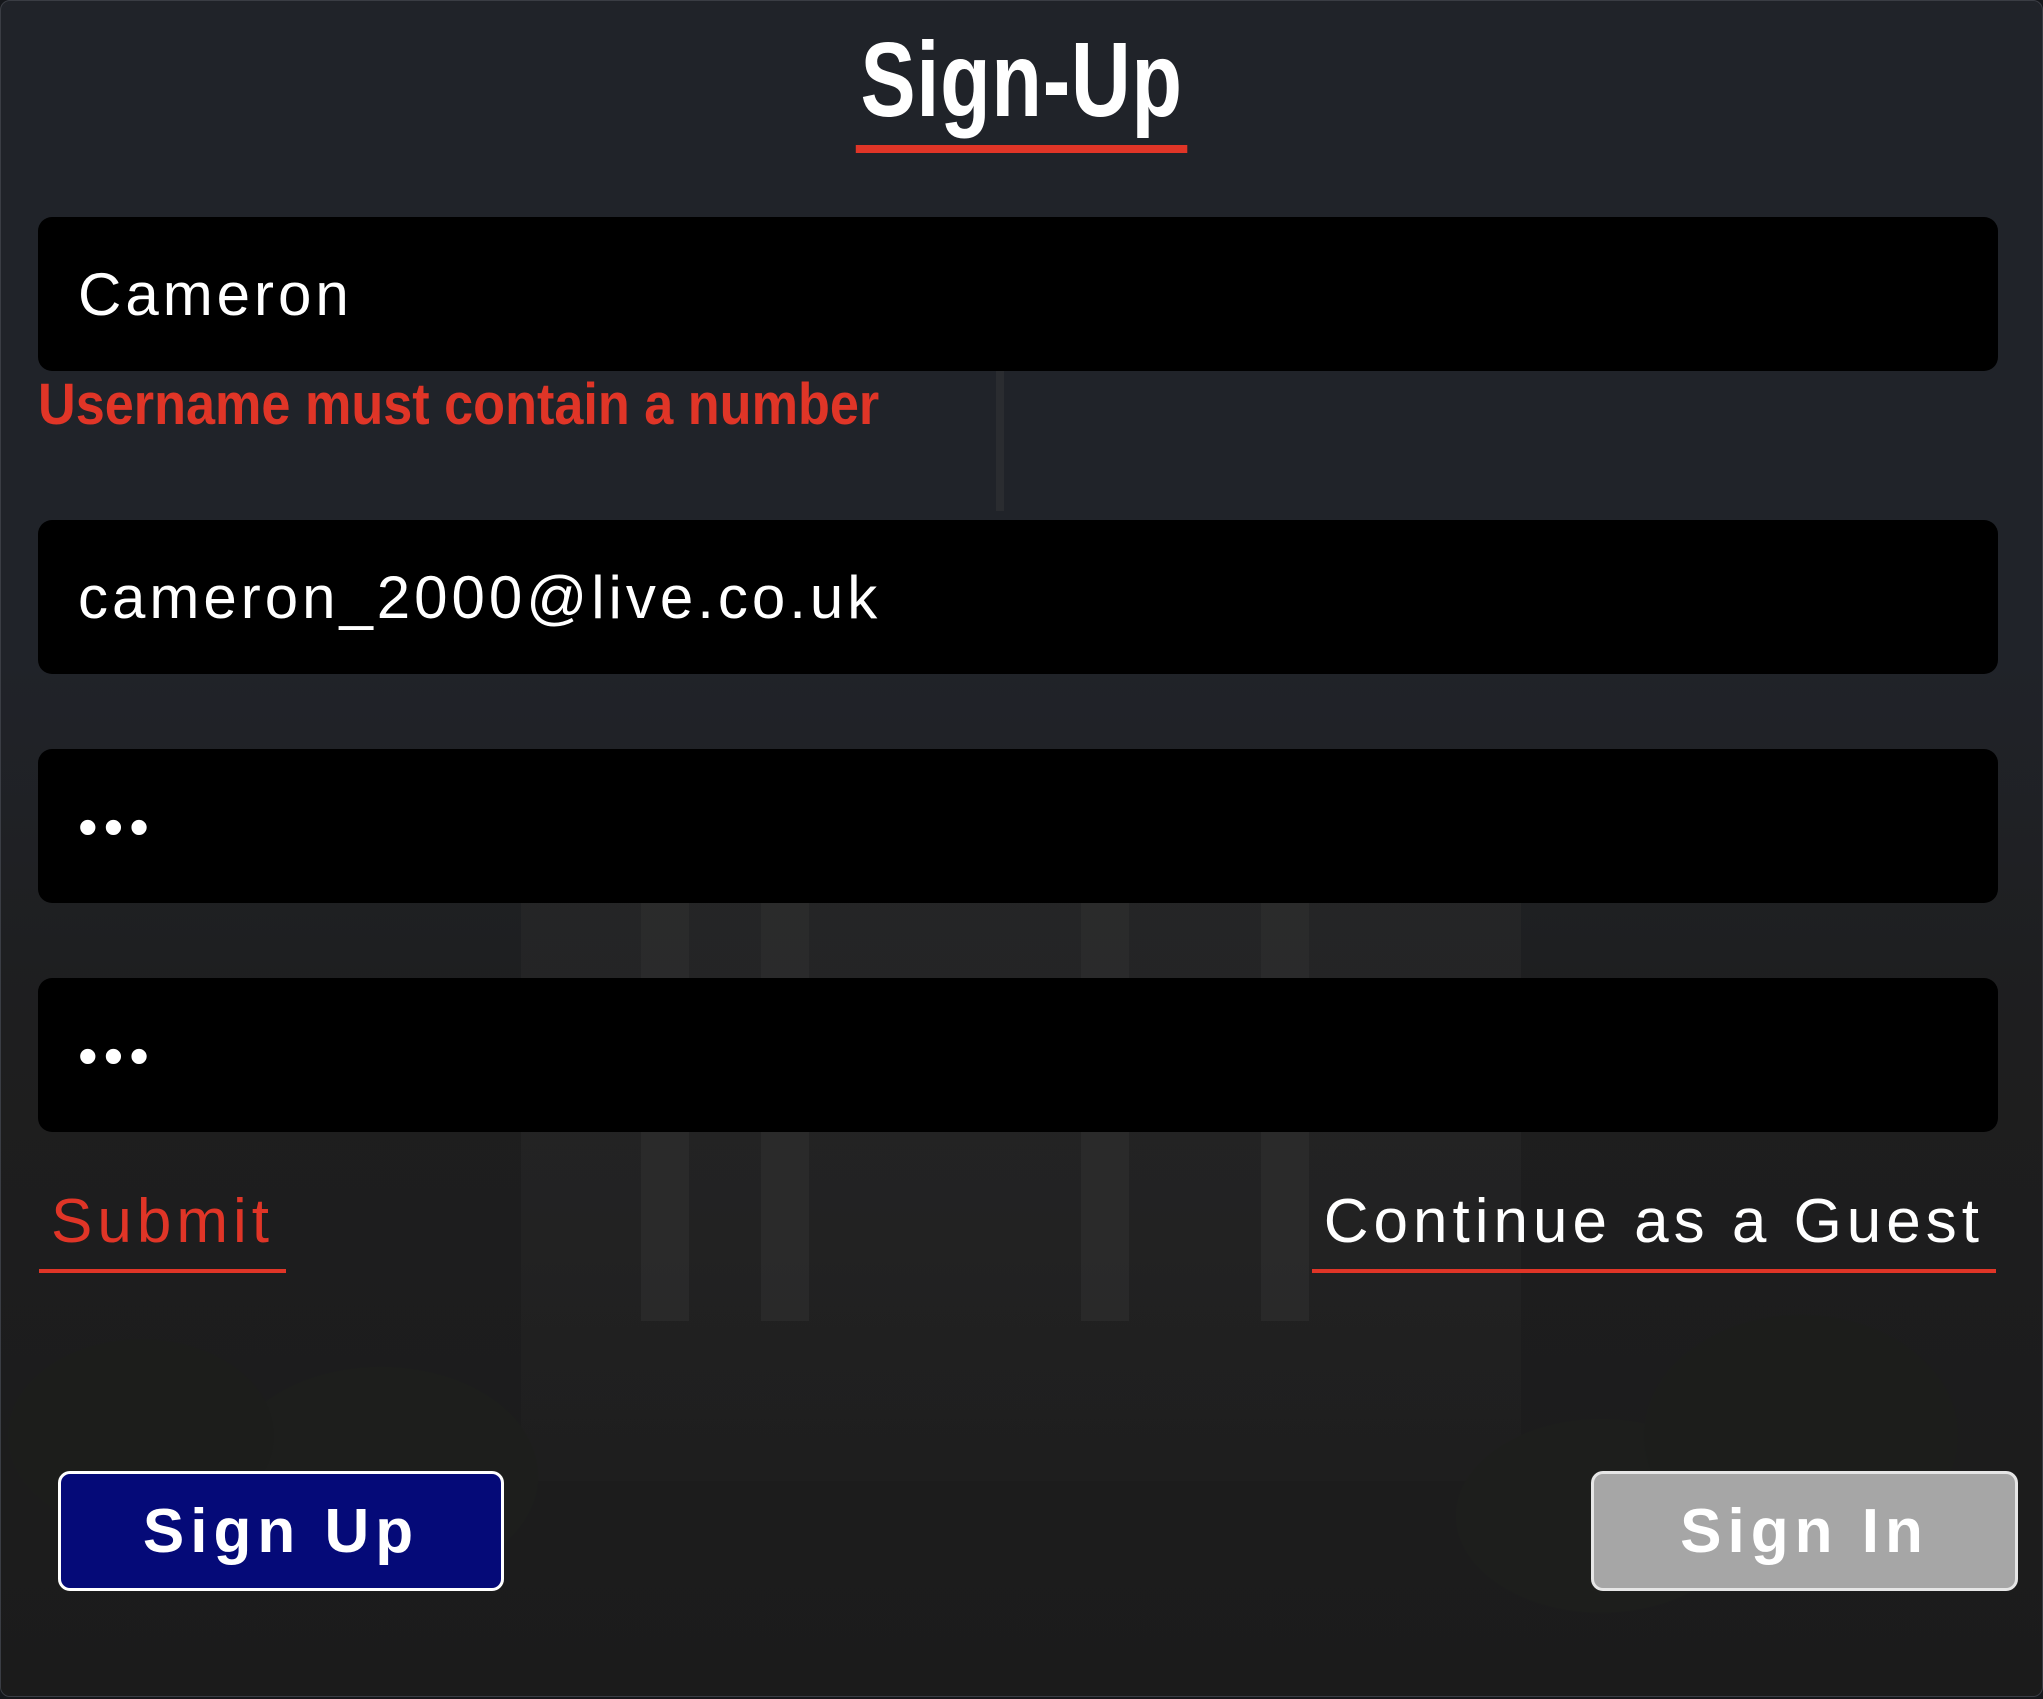  I want to click on sign-in-button: Sign In, so click(1804, 1531).